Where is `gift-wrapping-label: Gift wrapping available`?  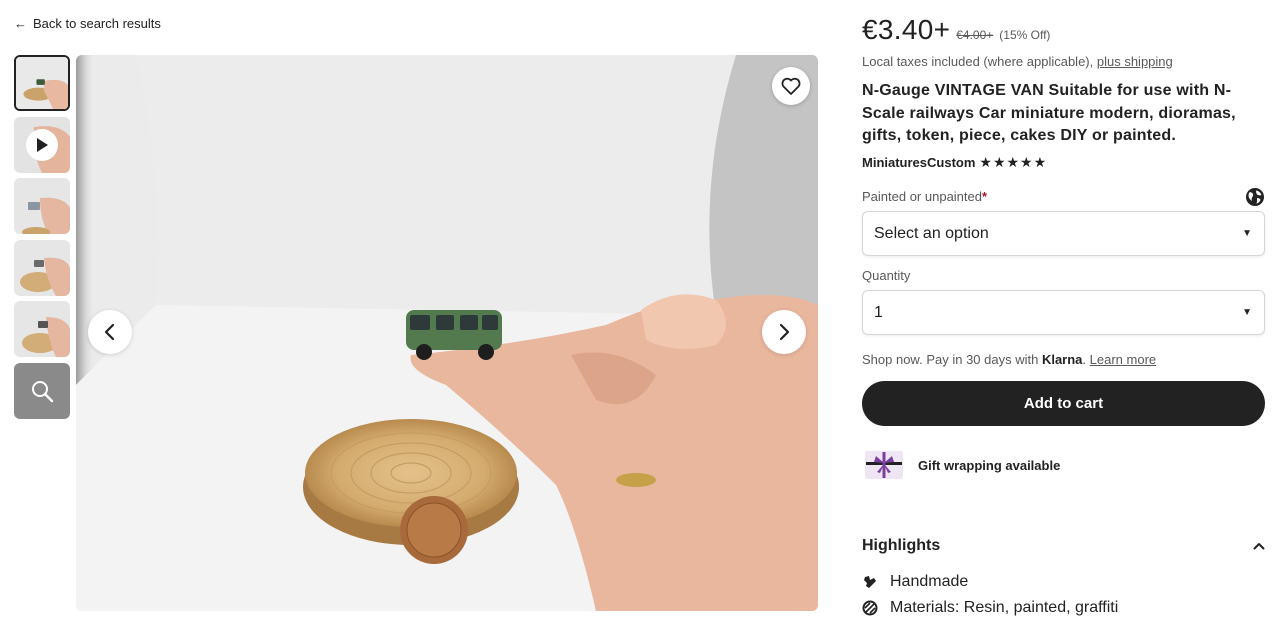
gift-wrapping-label: Gift wrapping available is located at coordinates (989, 465).